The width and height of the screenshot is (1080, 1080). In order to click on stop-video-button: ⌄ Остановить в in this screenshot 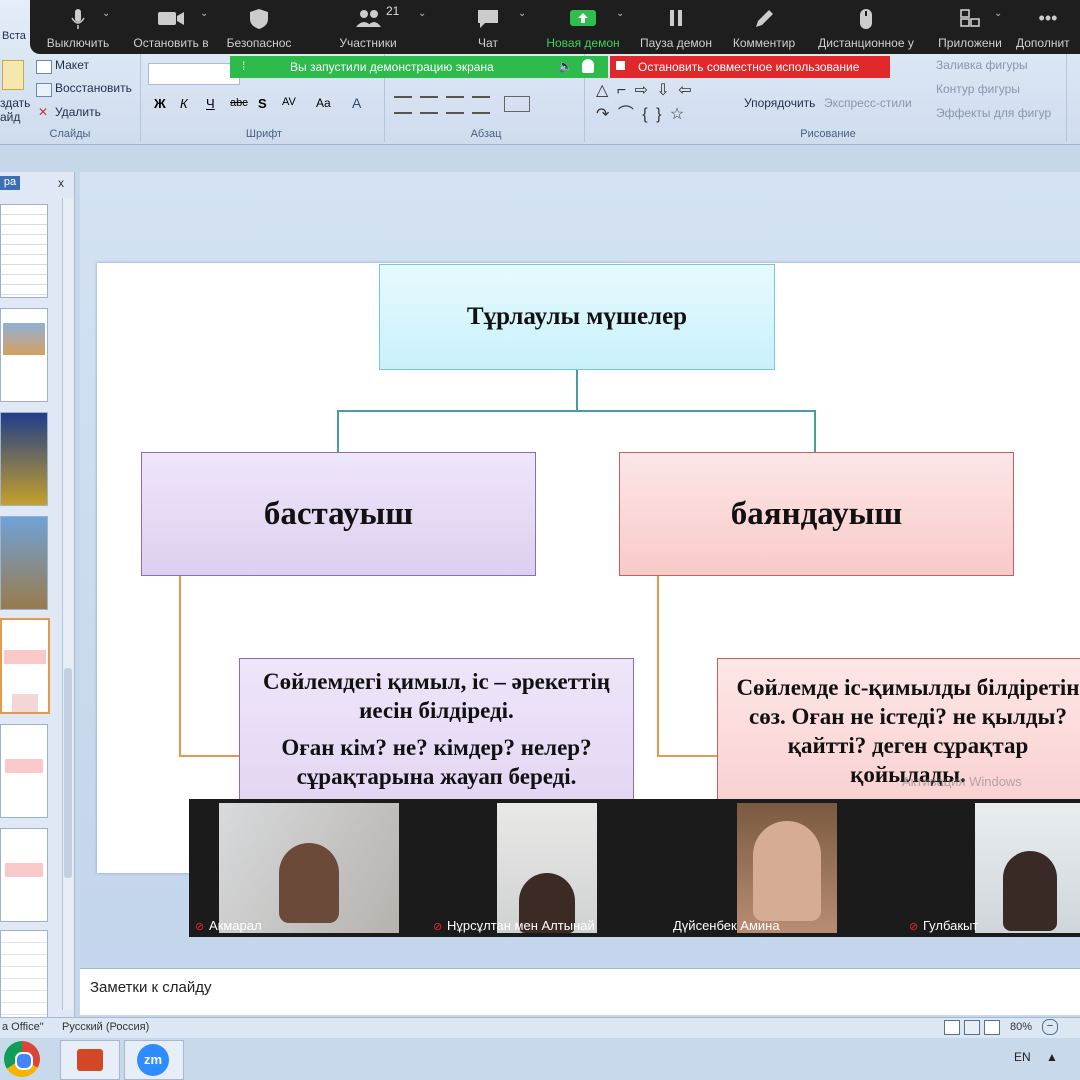, I will do `click(171, 27)`.